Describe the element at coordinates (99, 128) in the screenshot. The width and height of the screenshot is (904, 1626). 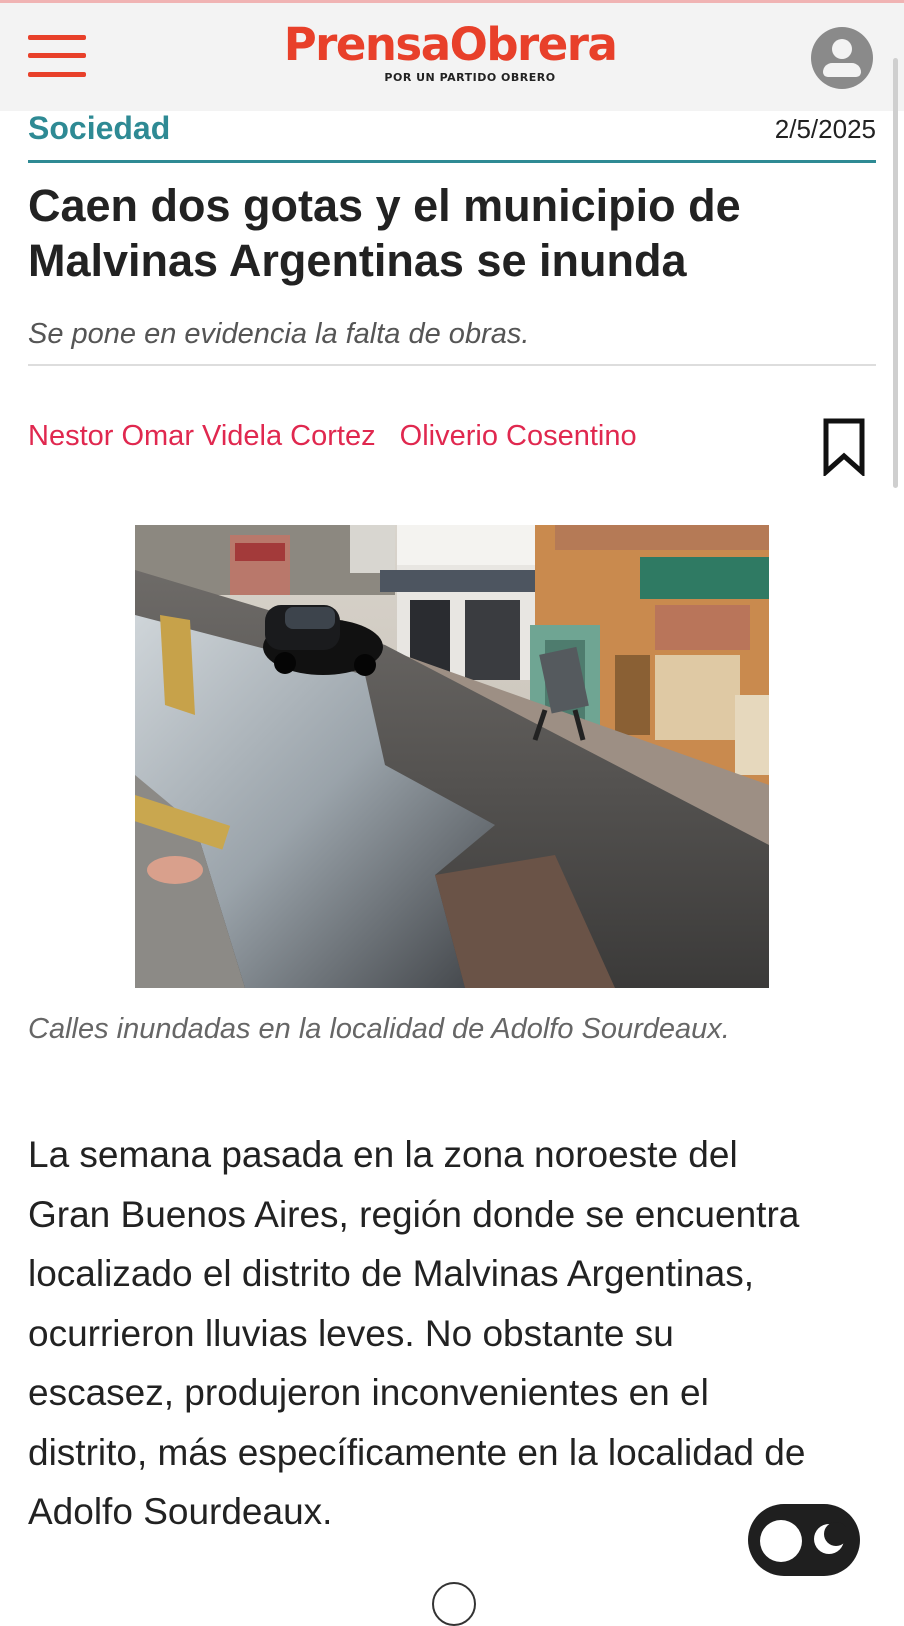
I see `section-link: Sociedad` at that location.